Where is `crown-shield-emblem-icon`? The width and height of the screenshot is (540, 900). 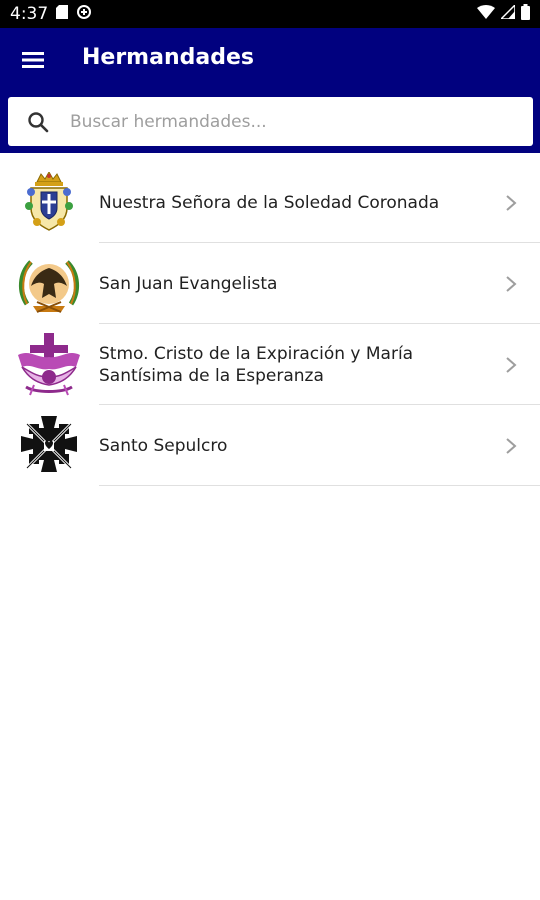
crown-shield-emblem-icon is located at coordinates (49, 203).